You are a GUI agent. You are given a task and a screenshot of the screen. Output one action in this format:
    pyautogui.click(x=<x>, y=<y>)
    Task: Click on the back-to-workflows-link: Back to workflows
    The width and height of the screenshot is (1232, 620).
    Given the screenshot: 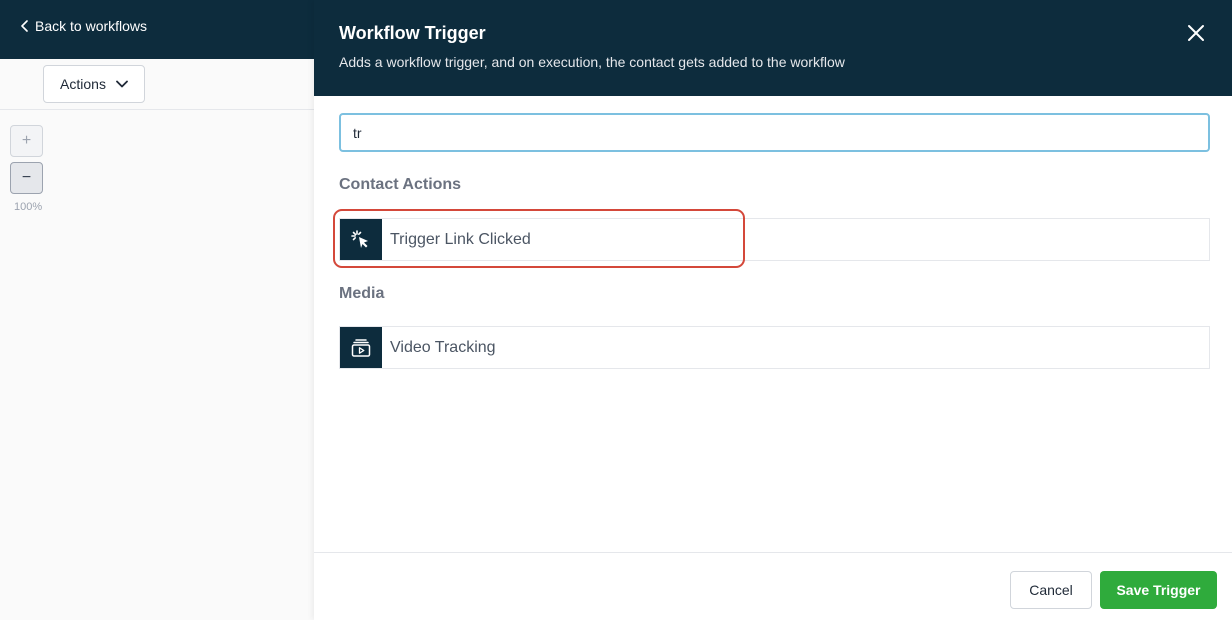 What is the action you would take?
    pyautogui.click(x=83, y=26)
    